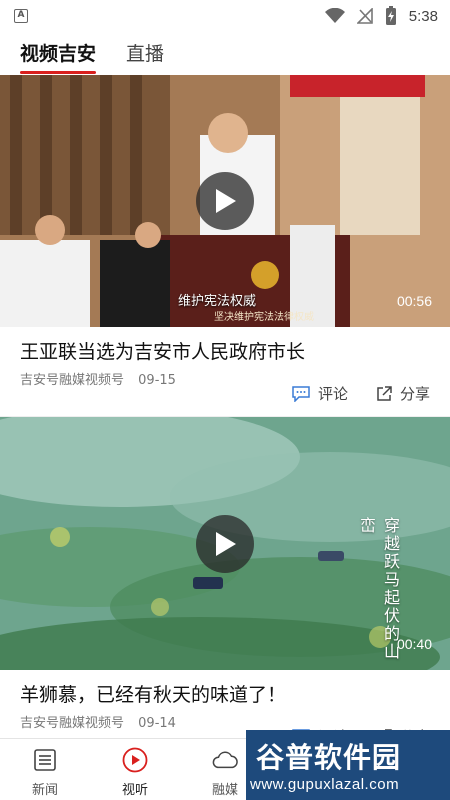 The height and width of the screenshot is (800, 450). What do you see at coordinates (217, 301) in the screenshot?
I see `video-caption: 维护宪法权威` at bounding box center [217, 301].